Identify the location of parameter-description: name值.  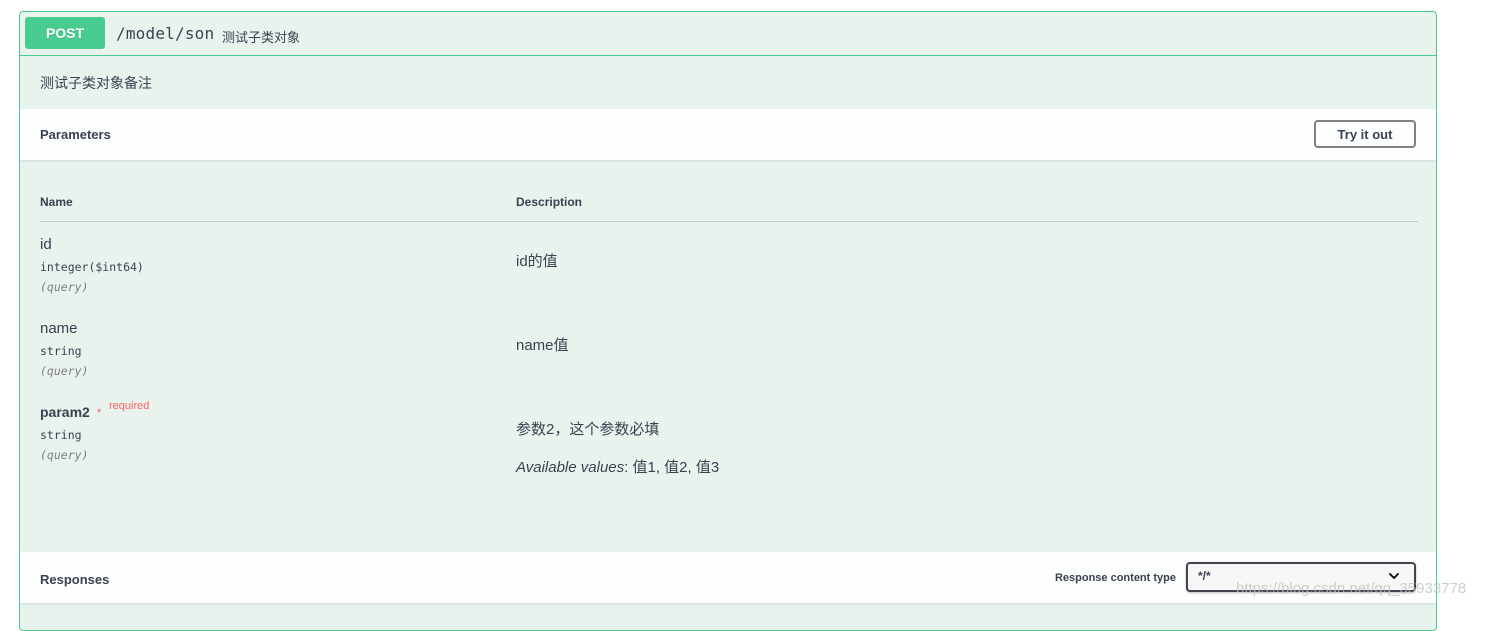
(542, 345).